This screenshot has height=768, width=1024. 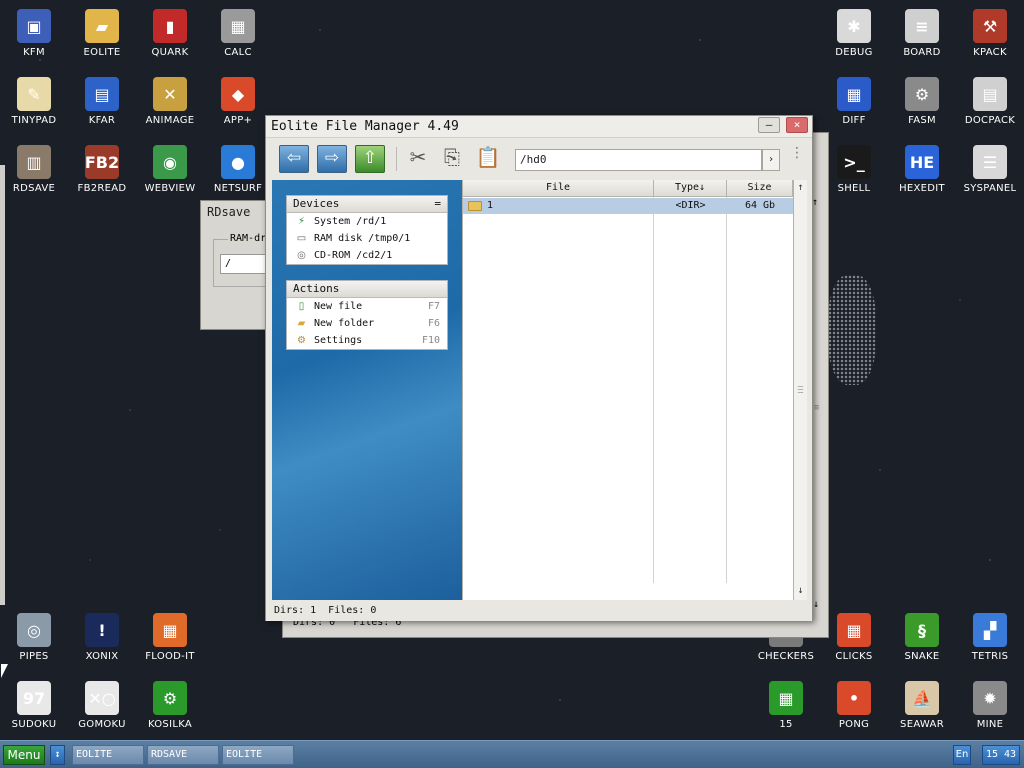 What do you see at coordinates (539, 127) in the screenshot?
I see `title-bar: Eolite File Manager 4.49 – ×` at bounding box center [539, 127].